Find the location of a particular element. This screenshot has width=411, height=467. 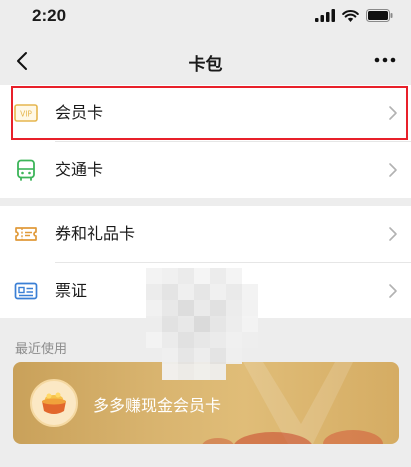

nav-bar: 卡包 is located at coordinates (205, 61).